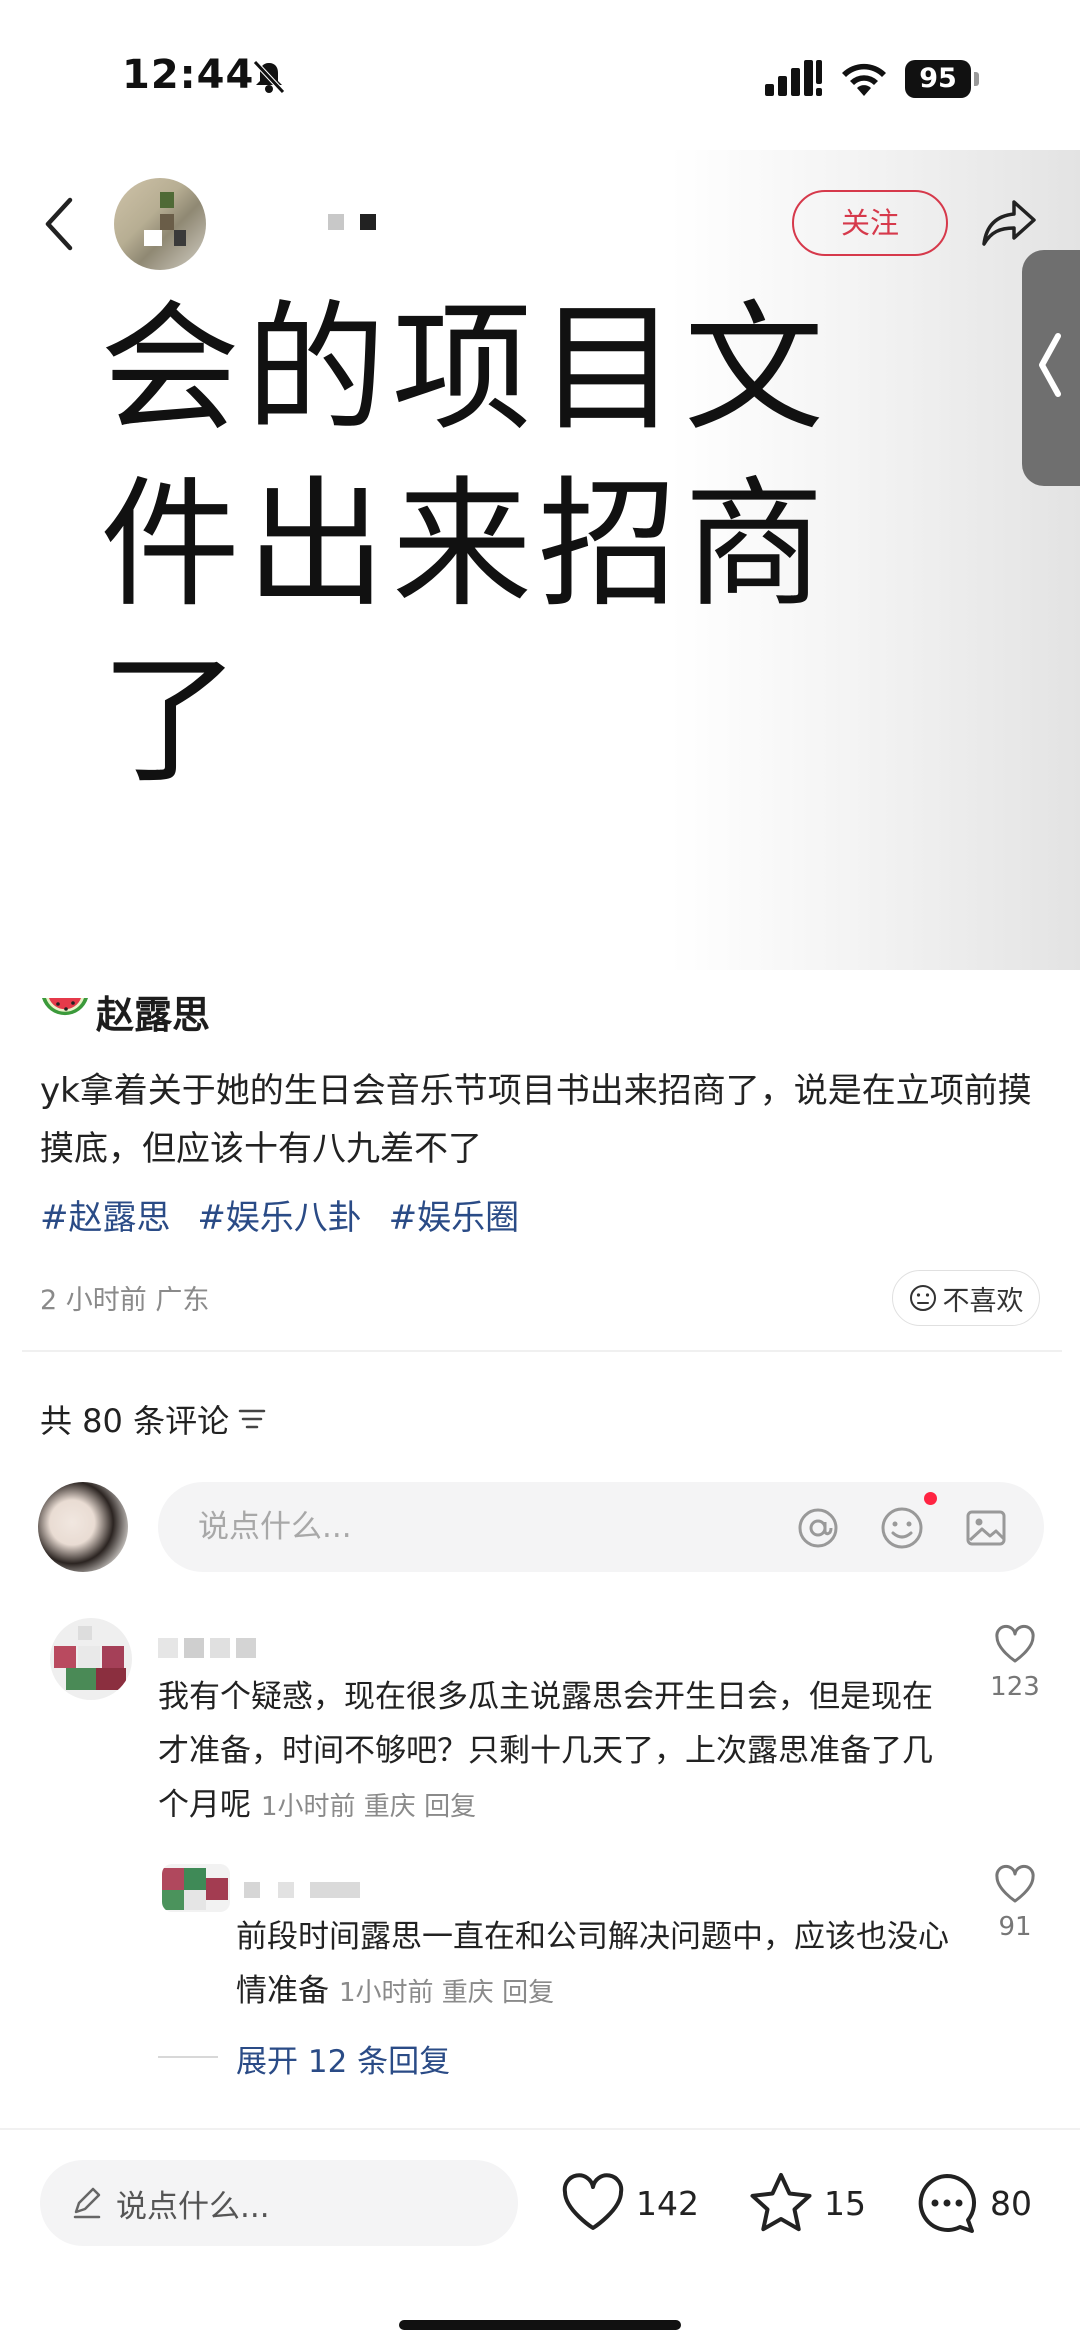 The width and height of the screenshot is (1080, 2348). I want to click on comment-input, so click(448, 1527).